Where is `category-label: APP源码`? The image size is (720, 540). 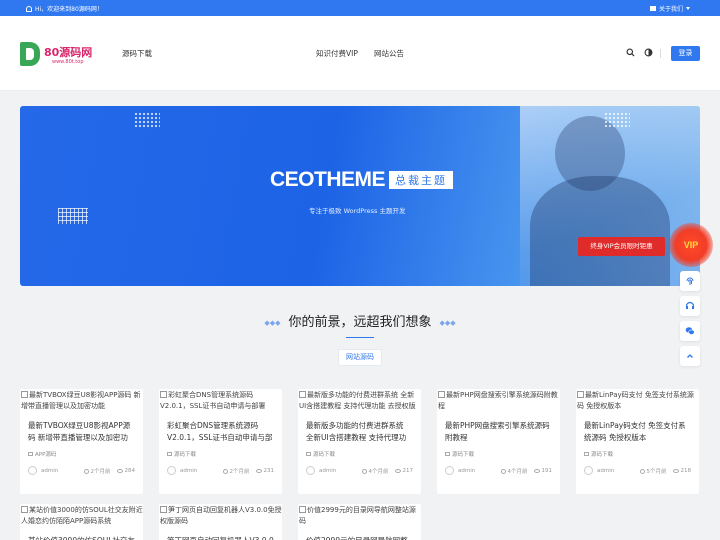 category-label: APP源码 is located at coordinates (46, 455).